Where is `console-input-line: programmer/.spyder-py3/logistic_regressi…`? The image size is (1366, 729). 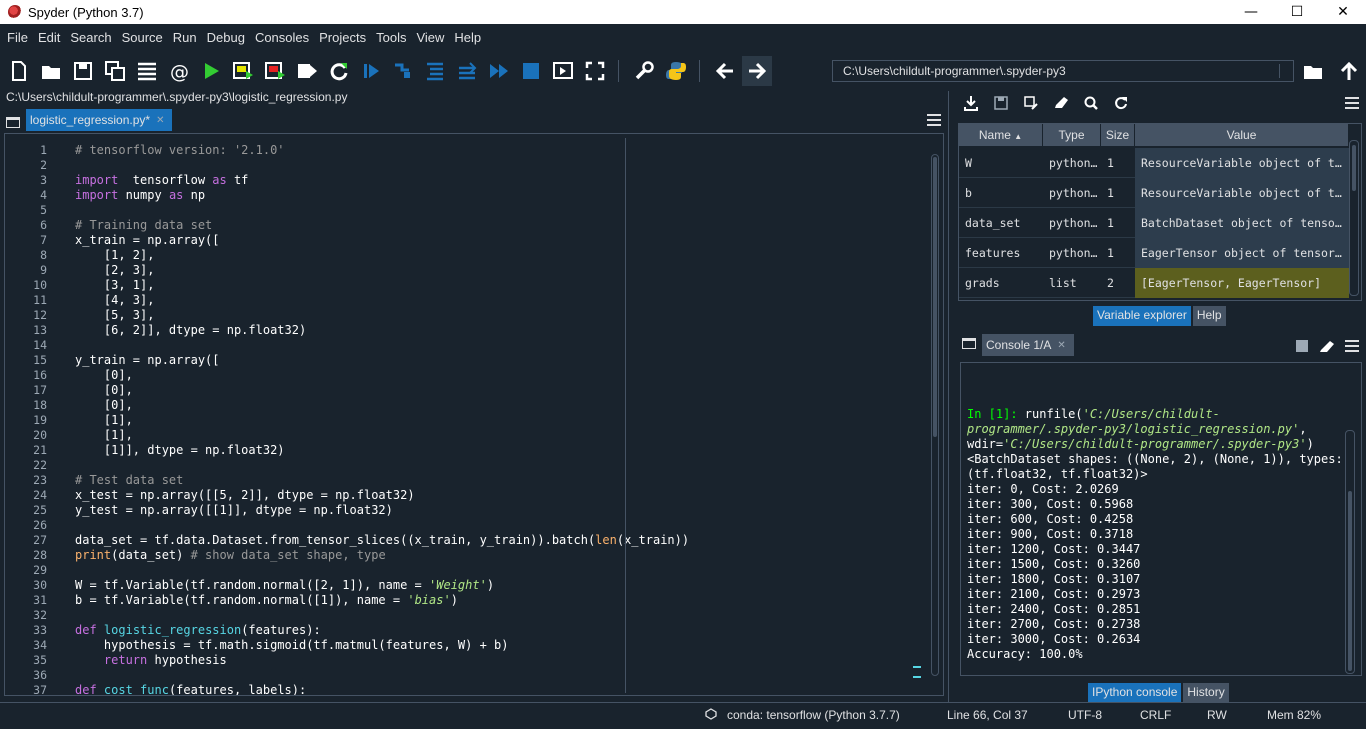
console-input-line: programmer/.spyder-py3/logistic_regressi… is located at coordinates (1137, 429).